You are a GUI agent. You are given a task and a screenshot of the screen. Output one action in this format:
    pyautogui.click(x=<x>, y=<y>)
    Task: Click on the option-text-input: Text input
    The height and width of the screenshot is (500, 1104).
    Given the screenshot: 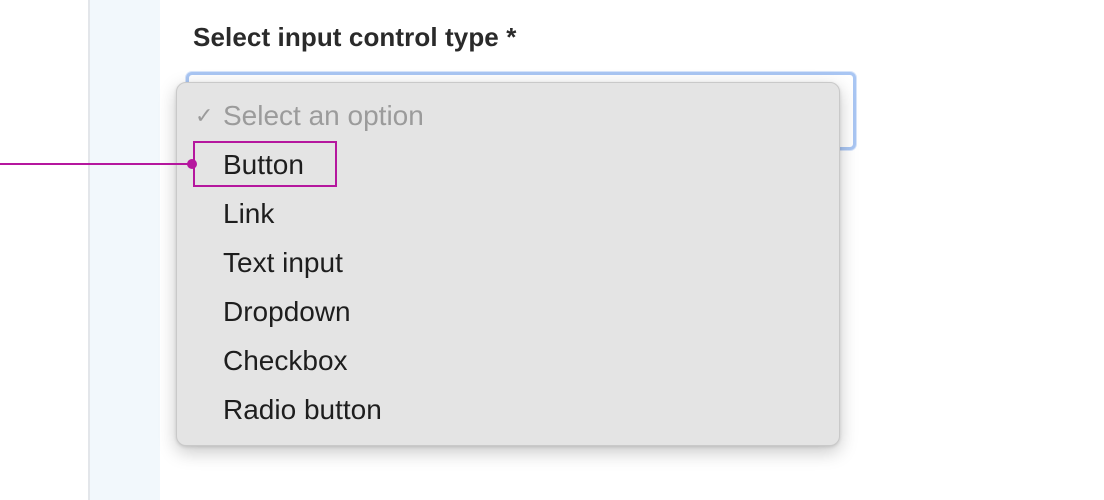 What is the action you would take?
    pyautogui.click(x=283, y=263)
    